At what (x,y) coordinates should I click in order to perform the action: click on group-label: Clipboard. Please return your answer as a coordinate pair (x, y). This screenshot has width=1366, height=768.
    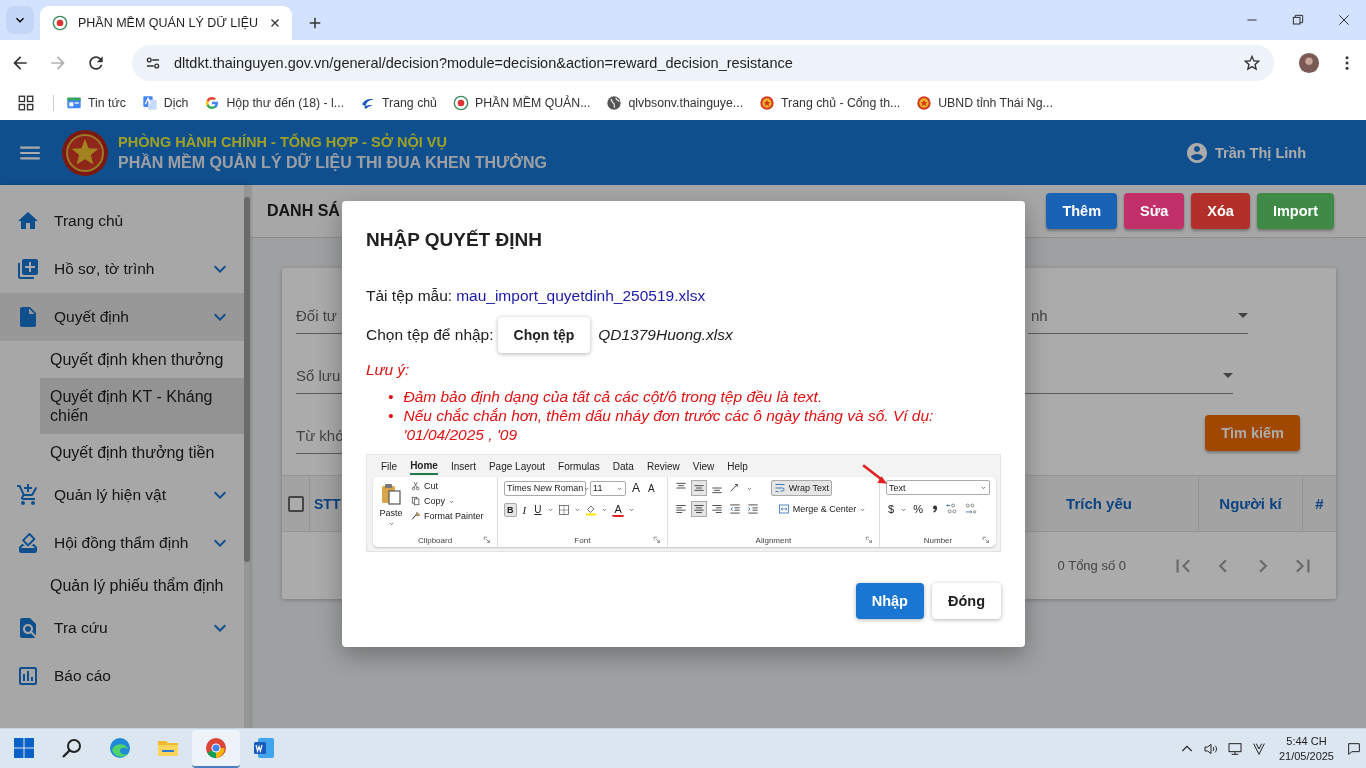
    Looking at the image, I should click on (435, 540).